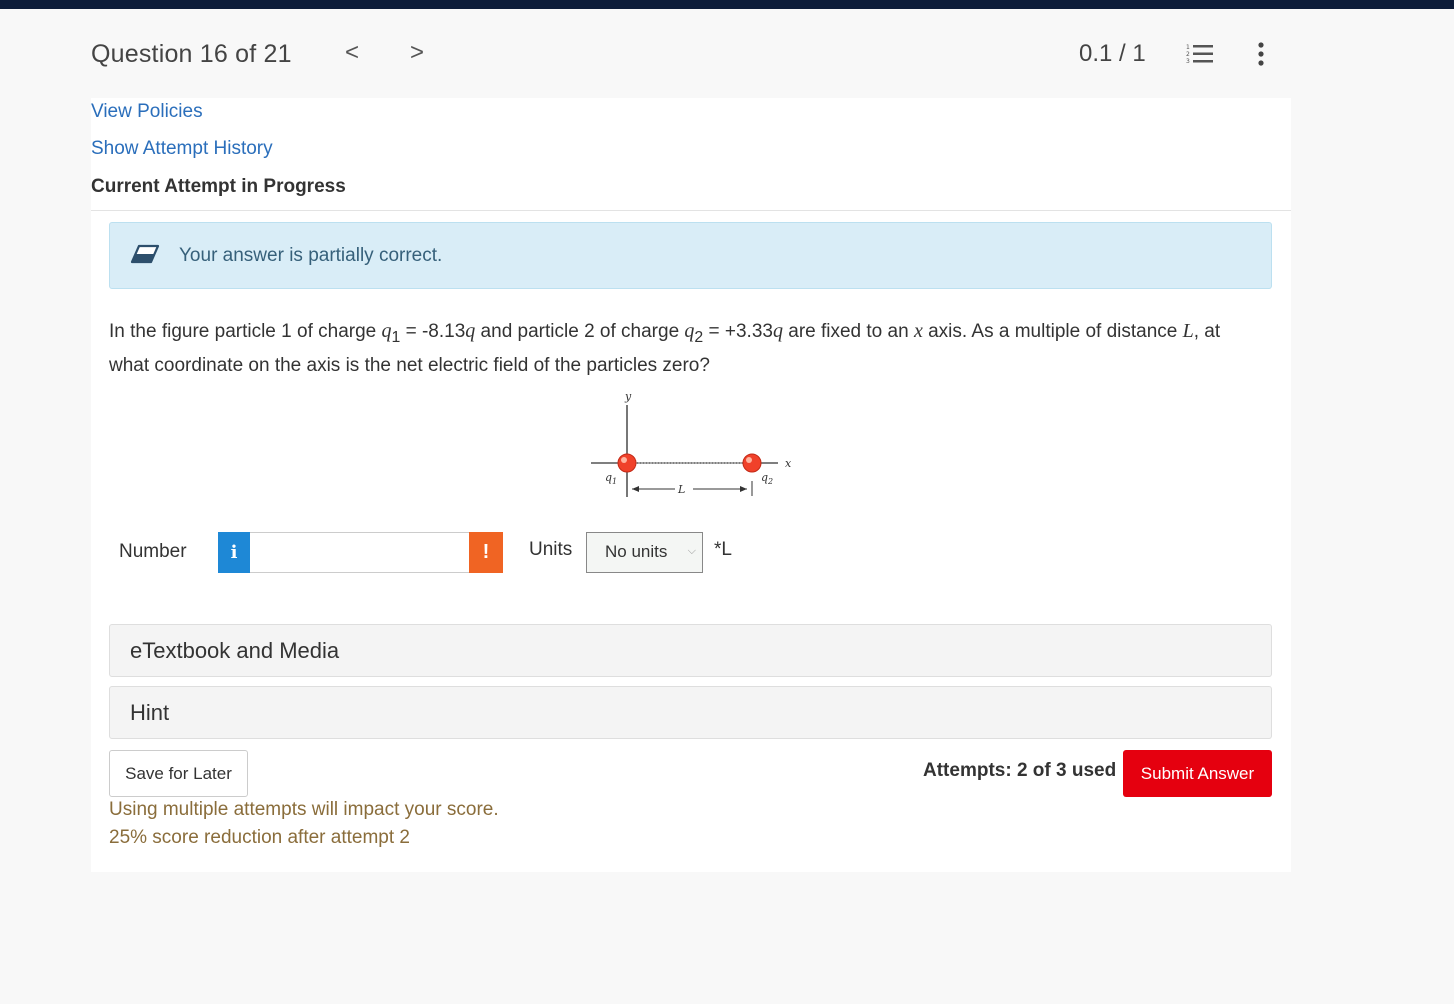 The width and height of the screenshot is (1454, 1004). Describe the element at coordinates (727, 53) in the screenshot. I see `question-header: Question 16 of 21 < > 0.1 / 1 1 2 3` at that location.